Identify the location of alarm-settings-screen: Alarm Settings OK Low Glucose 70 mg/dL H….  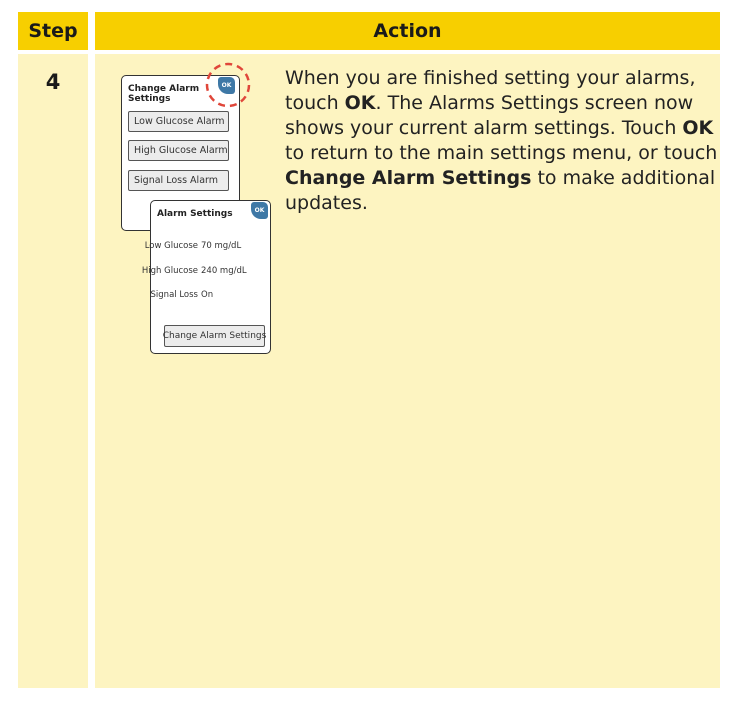
(206, 277).